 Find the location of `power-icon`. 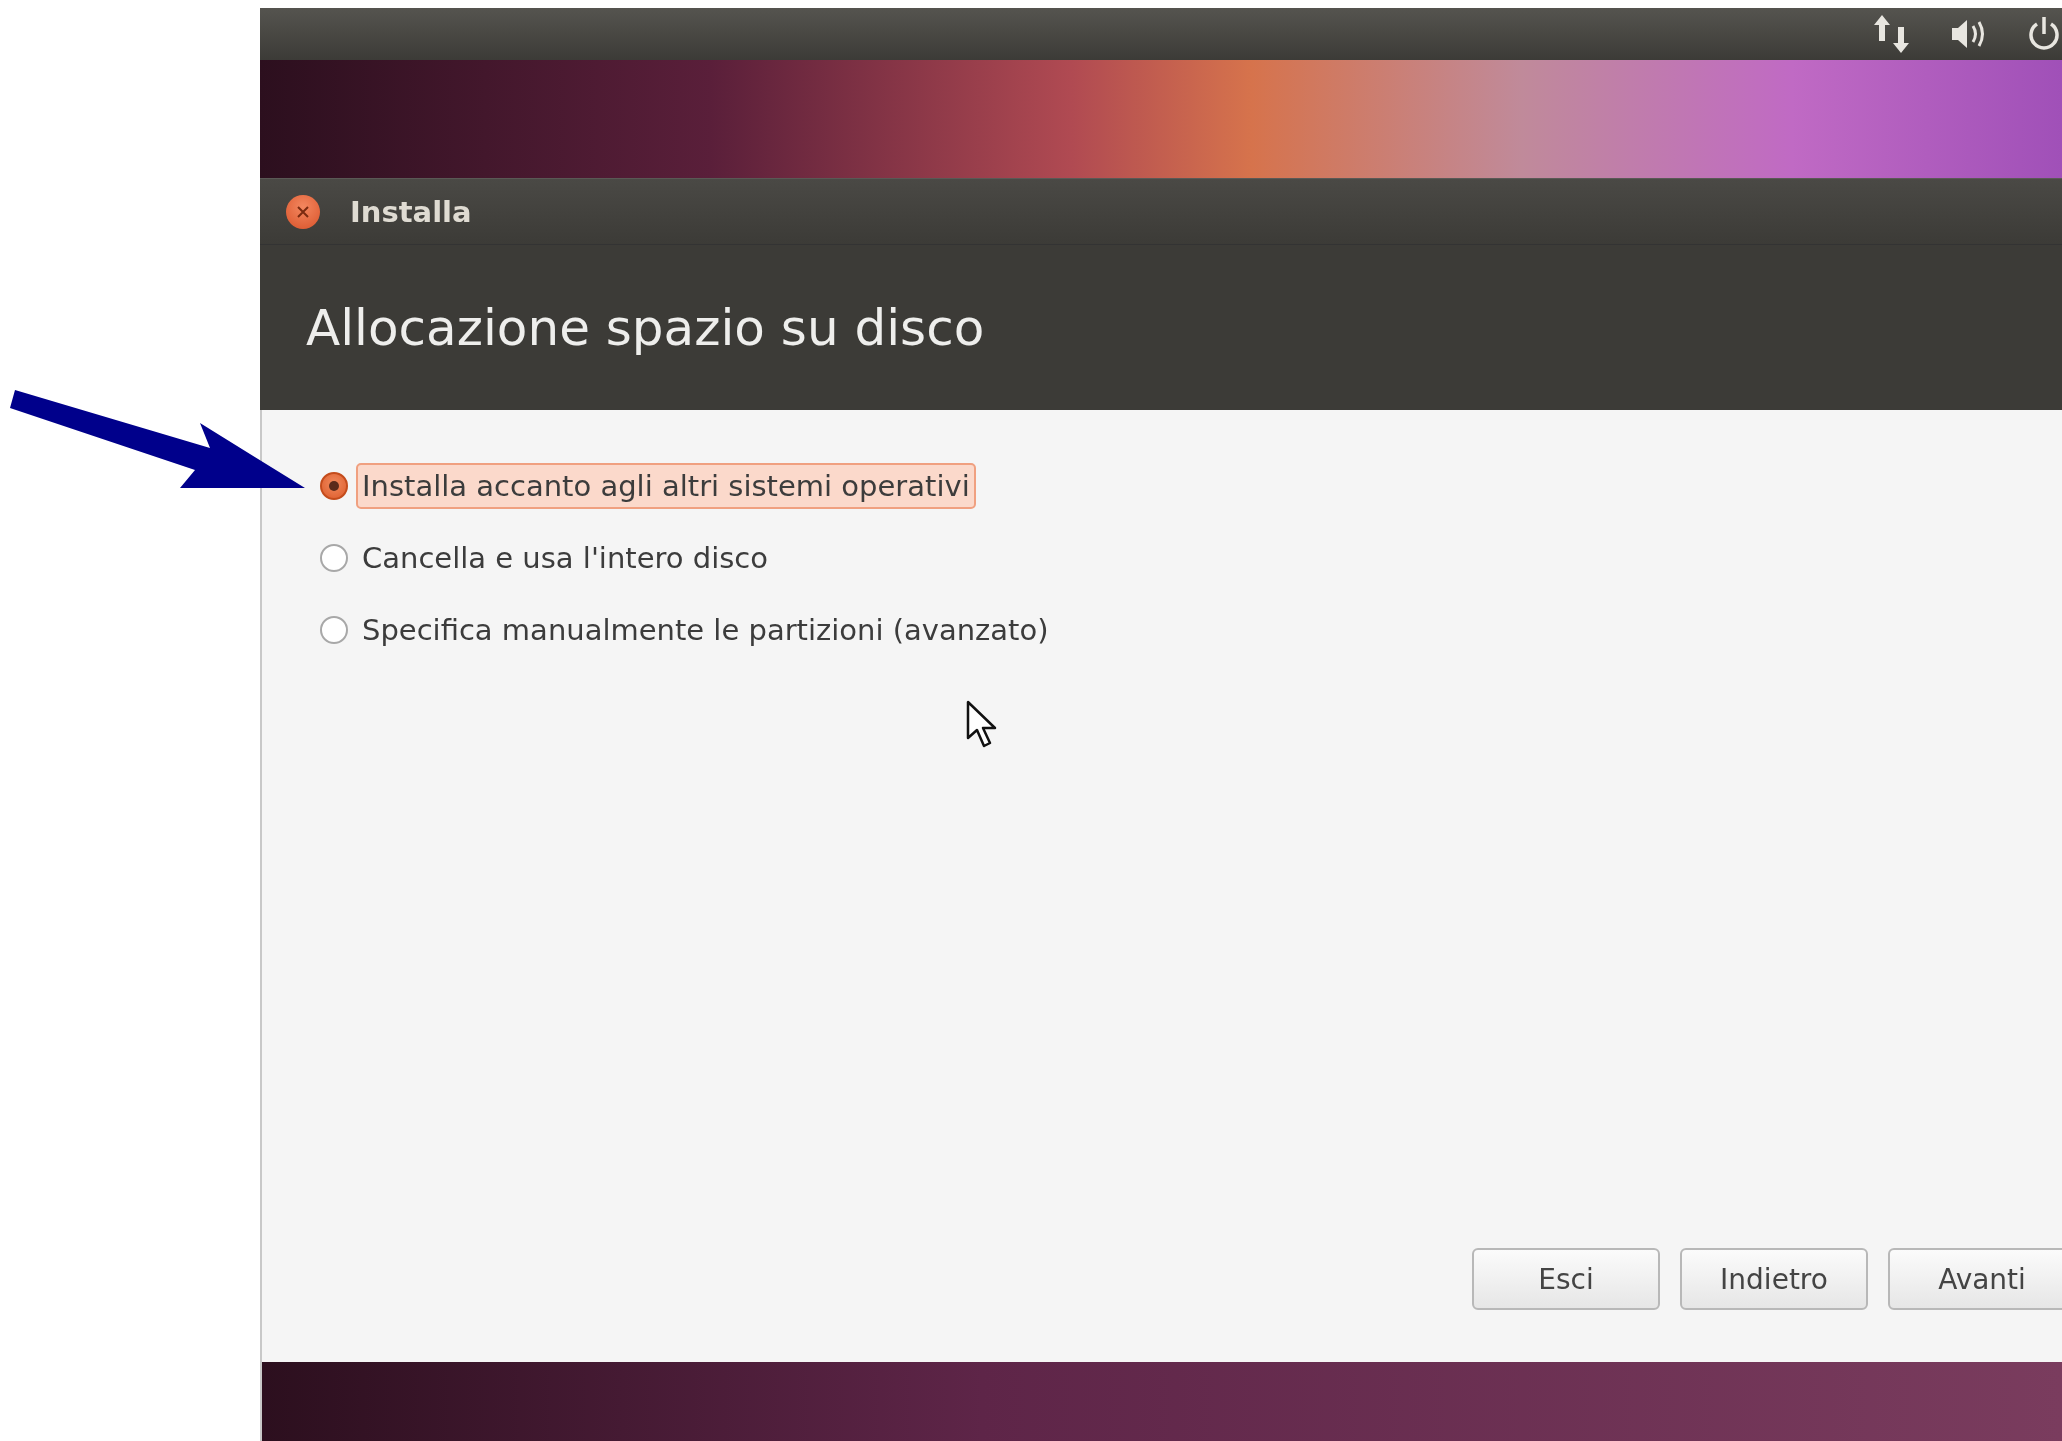

power-icon is located at coordinates (2044, 34).